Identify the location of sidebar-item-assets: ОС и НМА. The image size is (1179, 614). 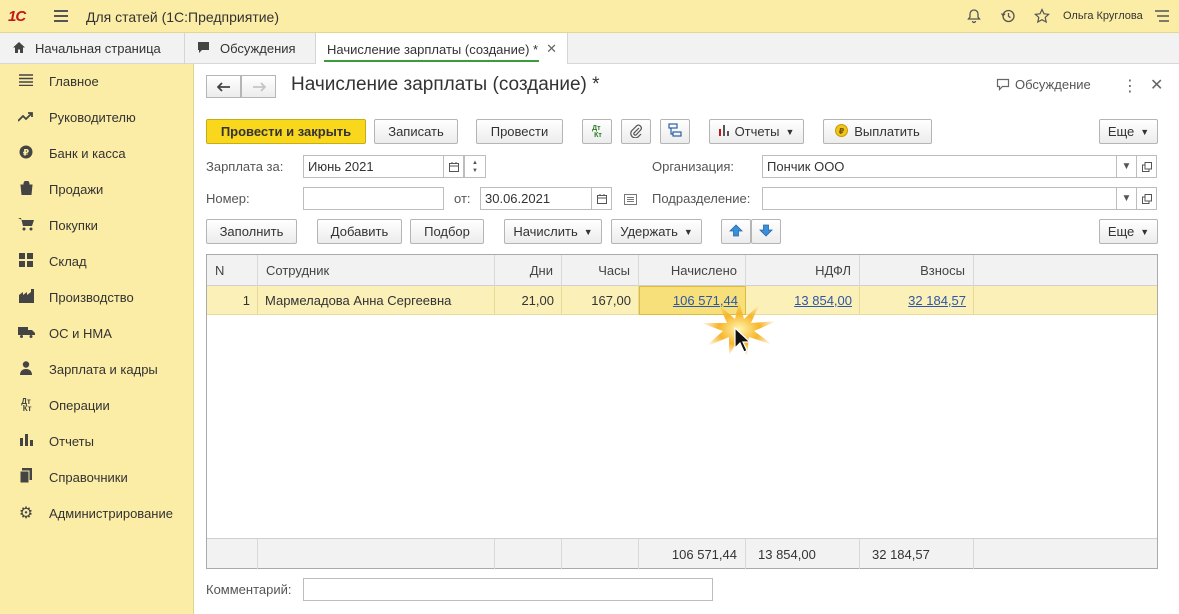
(97, 333).